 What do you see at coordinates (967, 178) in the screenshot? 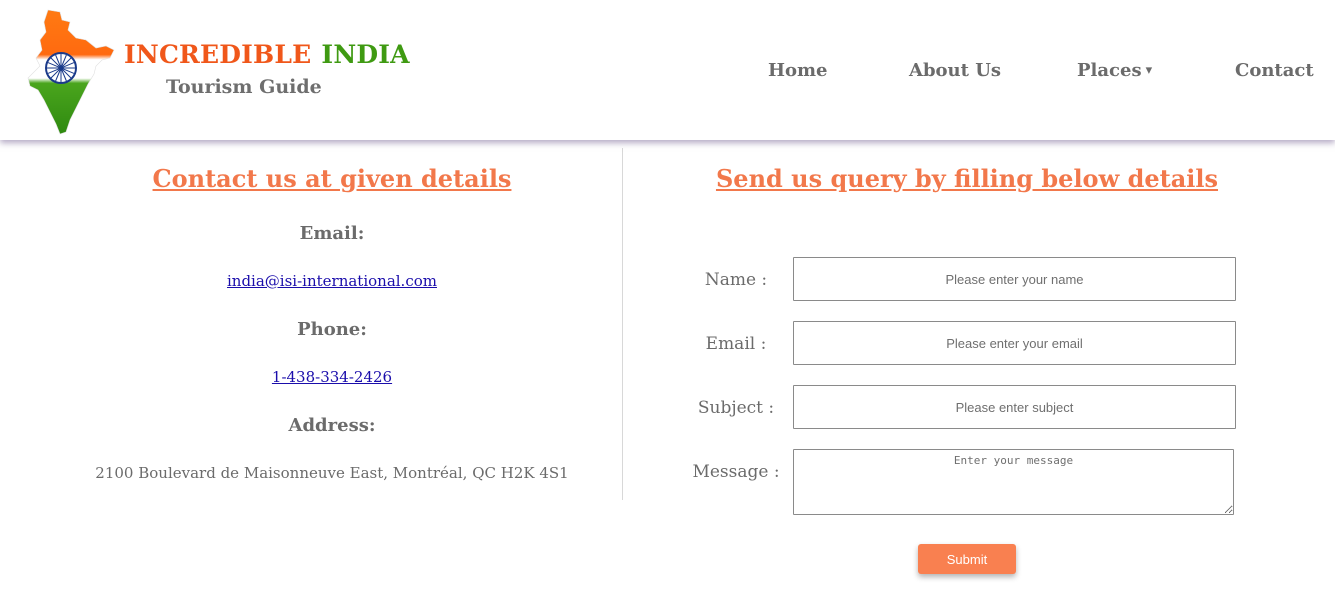
I see `query-form-heading: Send us query by filling below details` at bounding box center [967, 178].